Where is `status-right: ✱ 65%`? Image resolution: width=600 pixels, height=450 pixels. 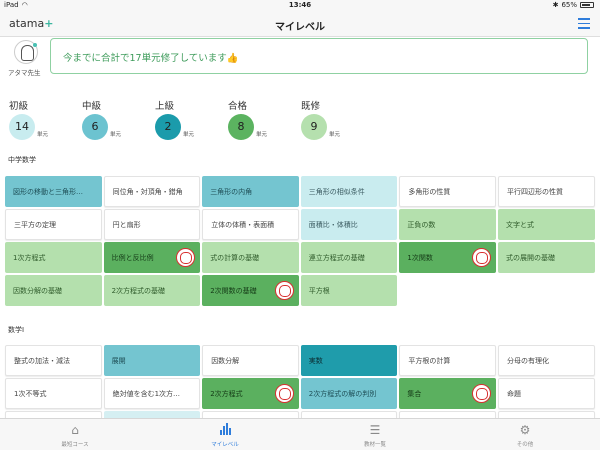 status-right: ✱ 65% is located at coordinates (573, 5).